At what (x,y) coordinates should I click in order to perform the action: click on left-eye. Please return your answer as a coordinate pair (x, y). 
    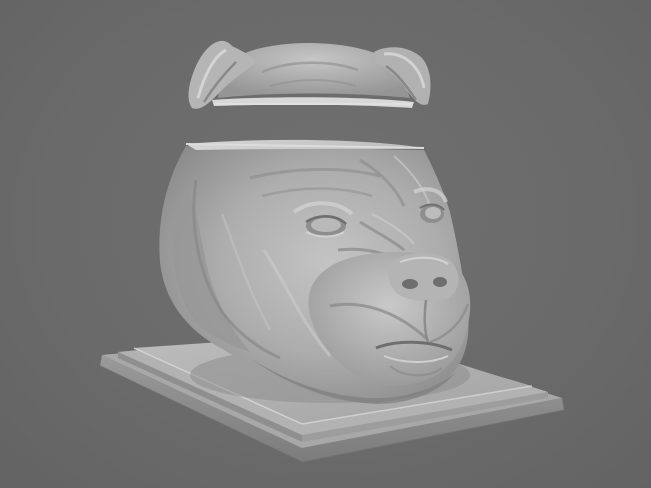
    Looking at the image, I should click on (326, 226).